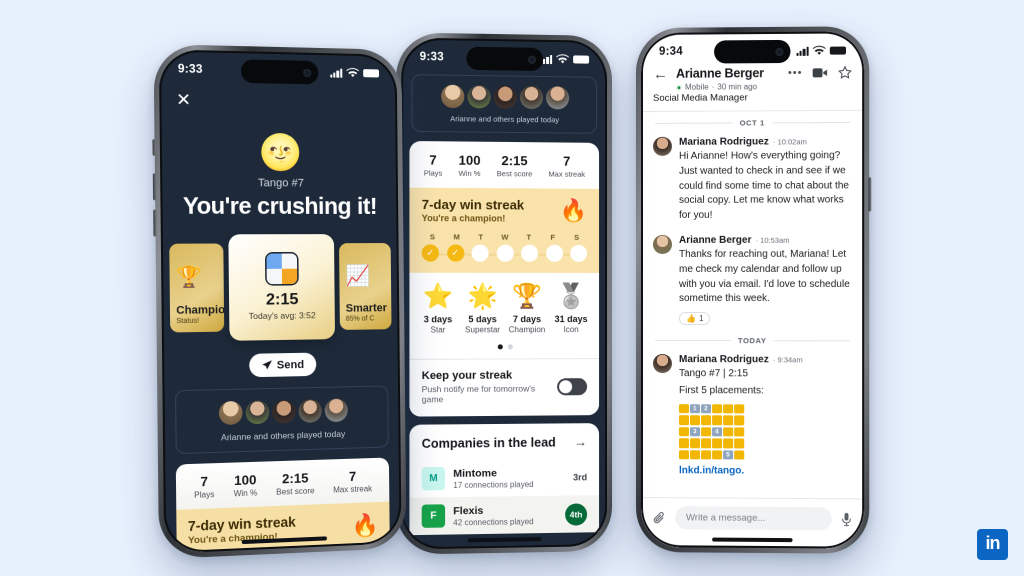  I want to click on day-label: S, so click(577, 237).